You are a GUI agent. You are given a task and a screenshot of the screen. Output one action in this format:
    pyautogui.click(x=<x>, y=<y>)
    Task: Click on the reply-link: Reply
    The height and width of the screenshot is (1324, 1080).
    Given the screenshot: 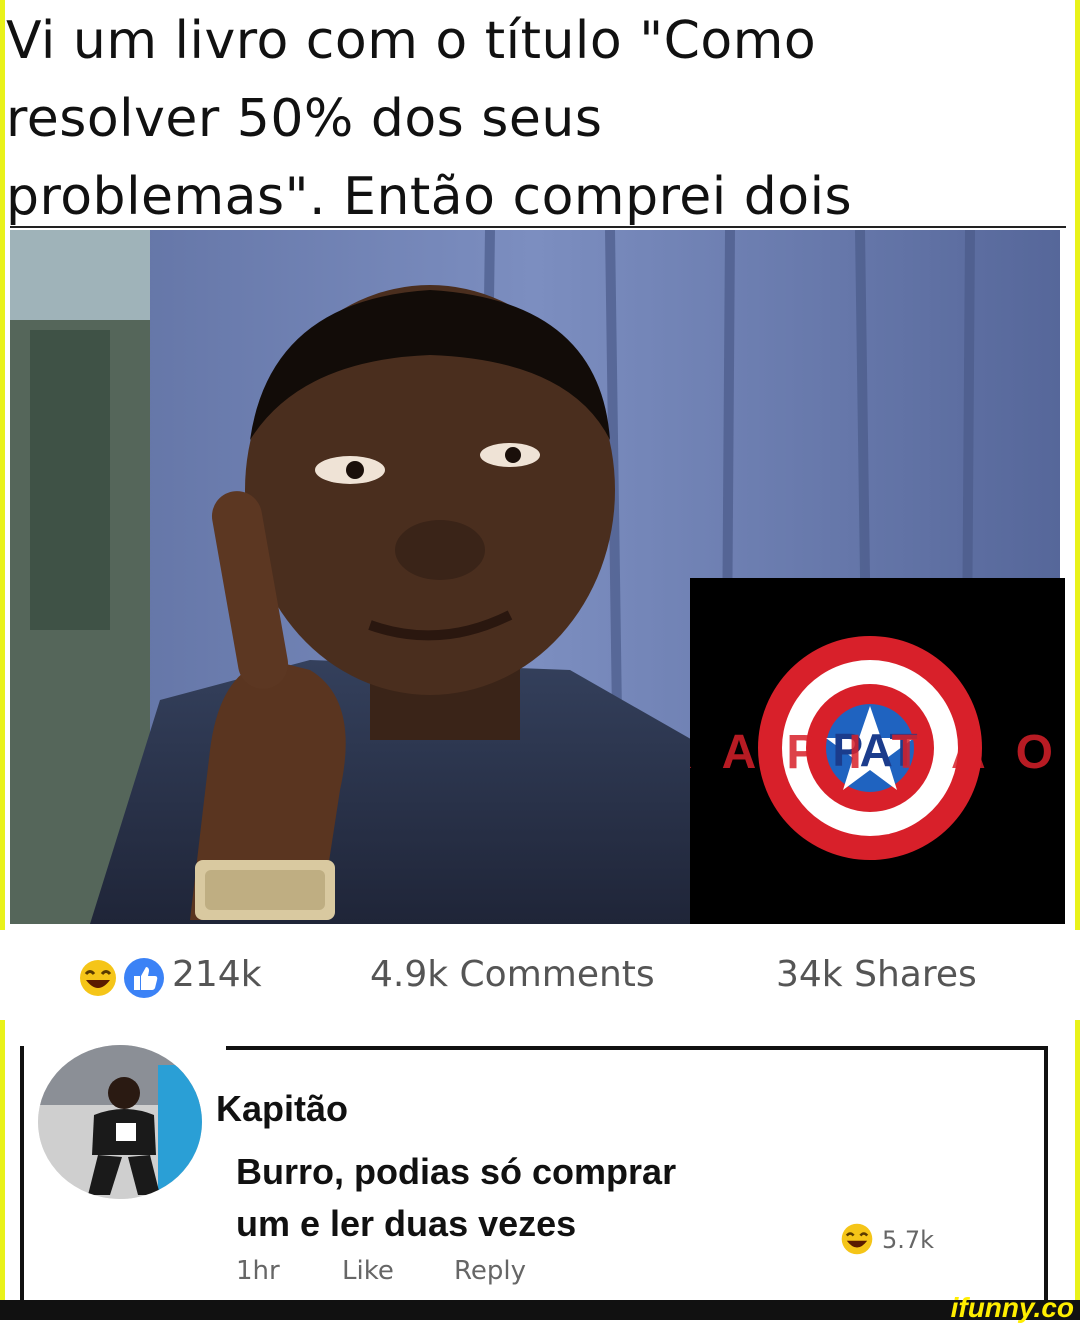 What is the action you would take?
    pyautogui.click(x=490, y=1271)
    